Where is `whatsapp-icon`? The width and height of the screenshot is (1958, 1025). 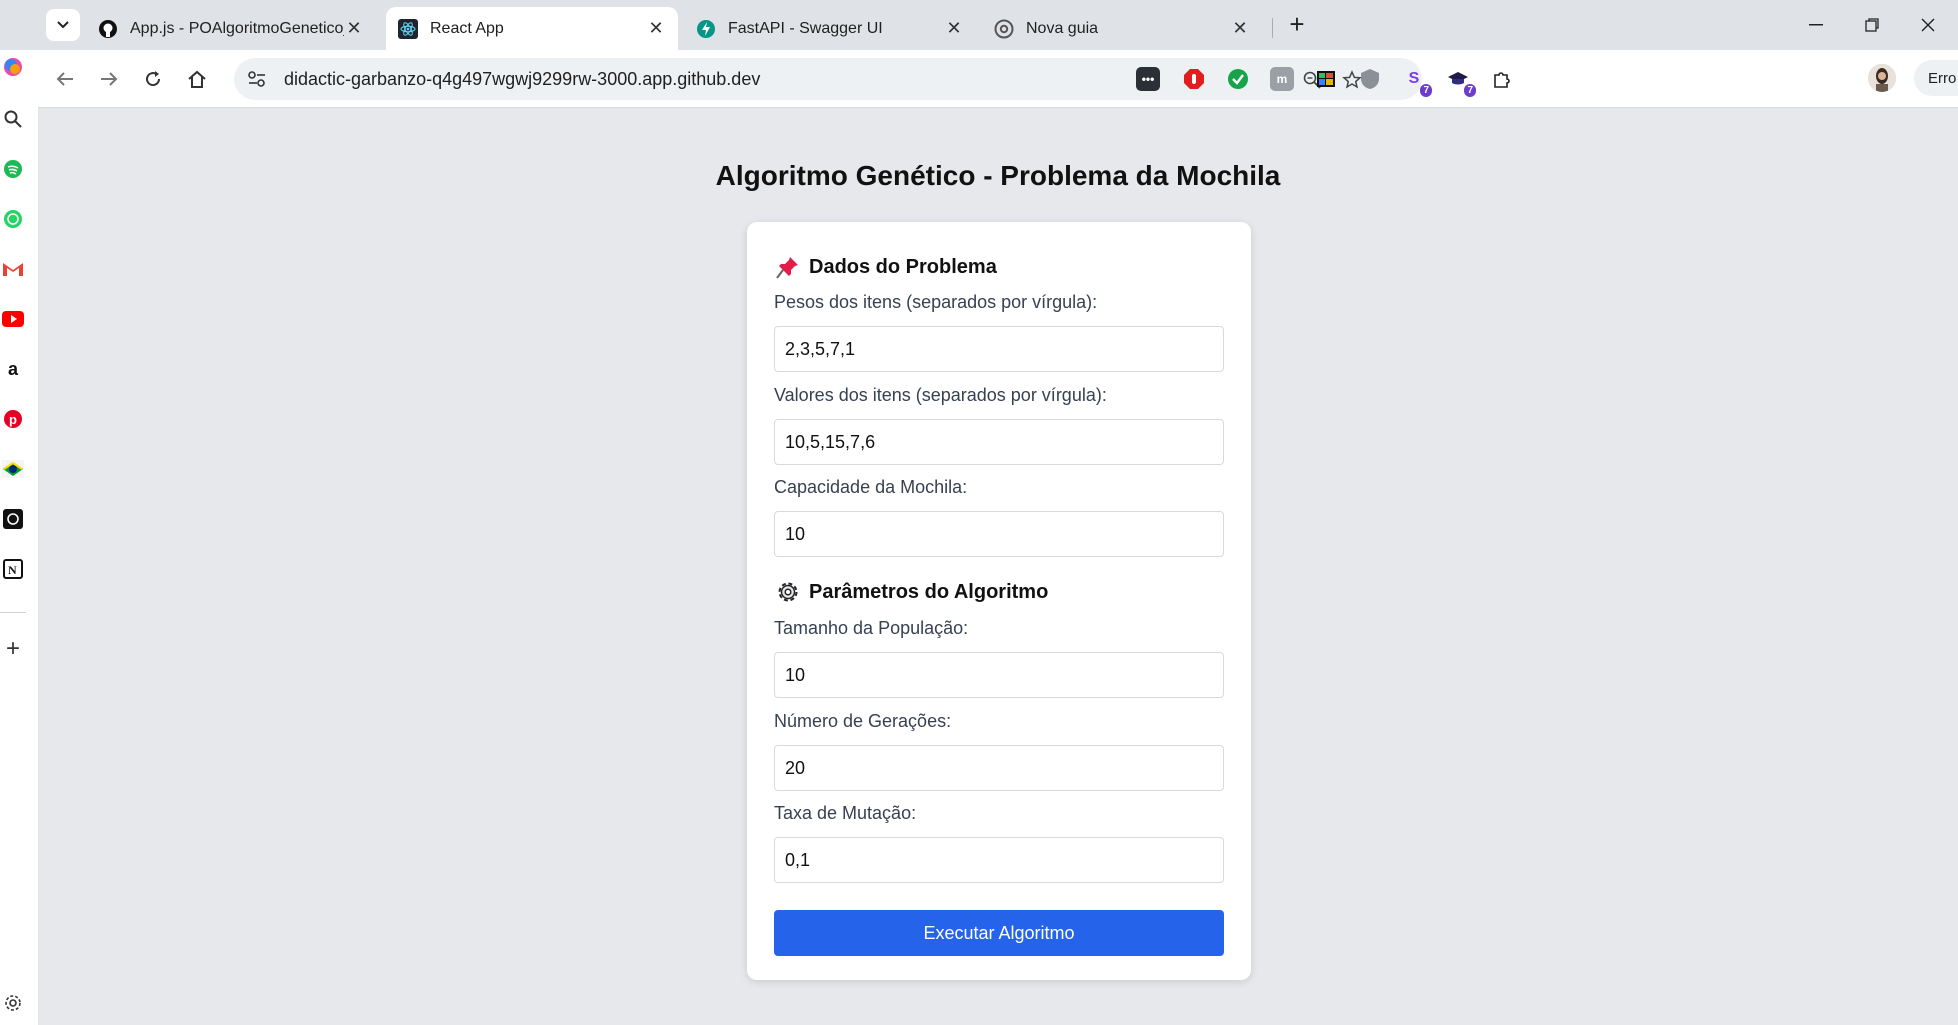
whatsapp-icon is located at coordinates (13, 219).